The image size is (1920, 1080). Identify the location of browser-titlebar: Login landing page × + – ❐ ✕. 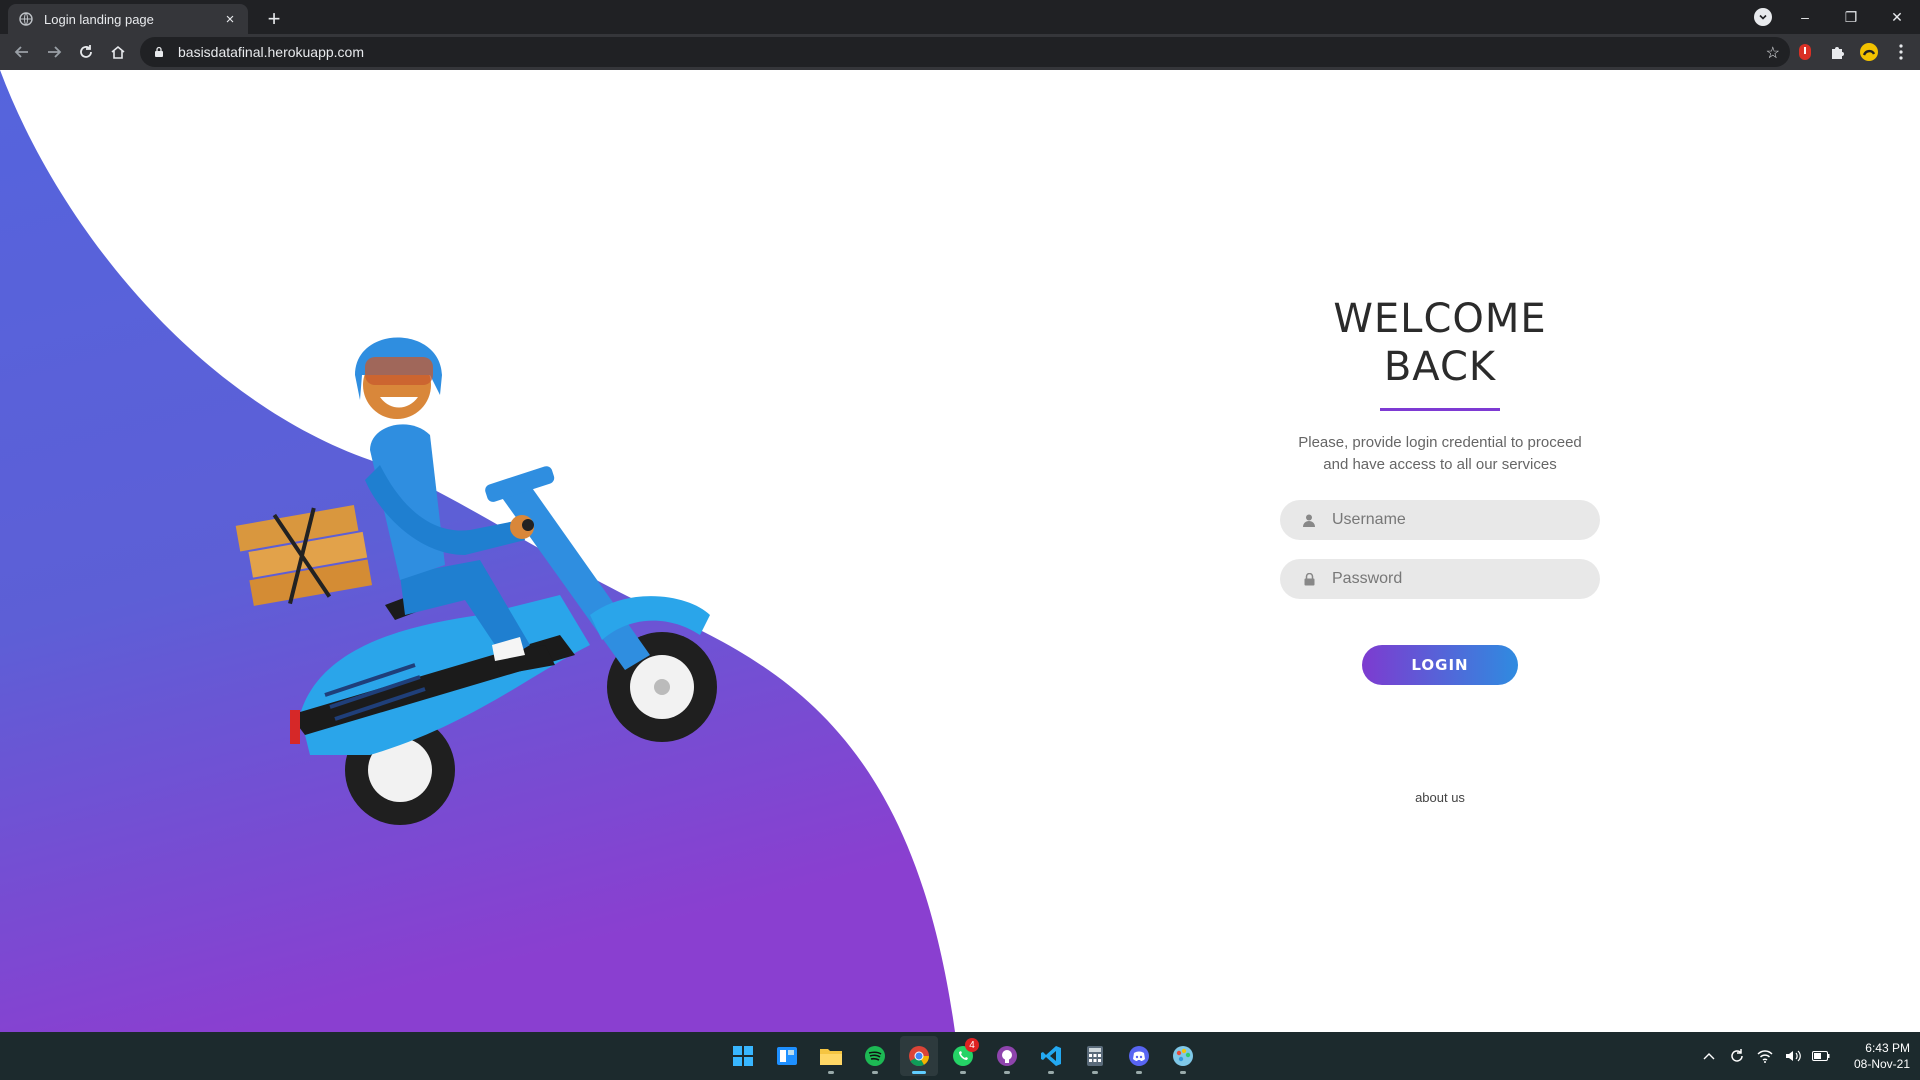
(960, 17).